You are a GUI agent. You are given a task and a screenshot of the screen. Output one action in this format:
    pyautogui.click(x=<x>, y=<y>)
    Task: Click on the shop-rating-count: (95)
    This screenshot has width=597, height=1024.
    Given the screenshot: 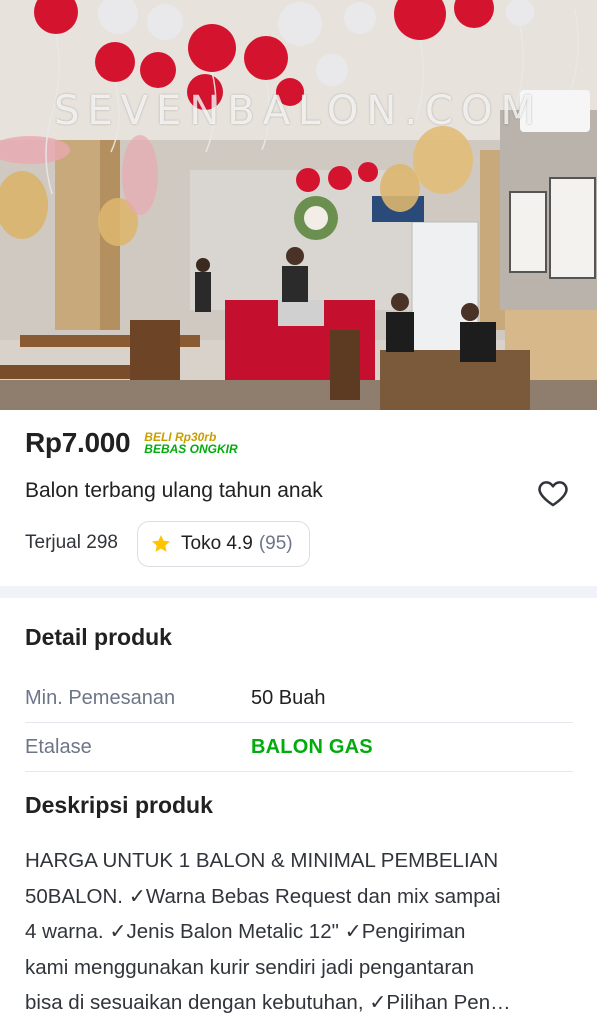 What is the action you would take?
    pyautogui.click(x=275, y=543)
    